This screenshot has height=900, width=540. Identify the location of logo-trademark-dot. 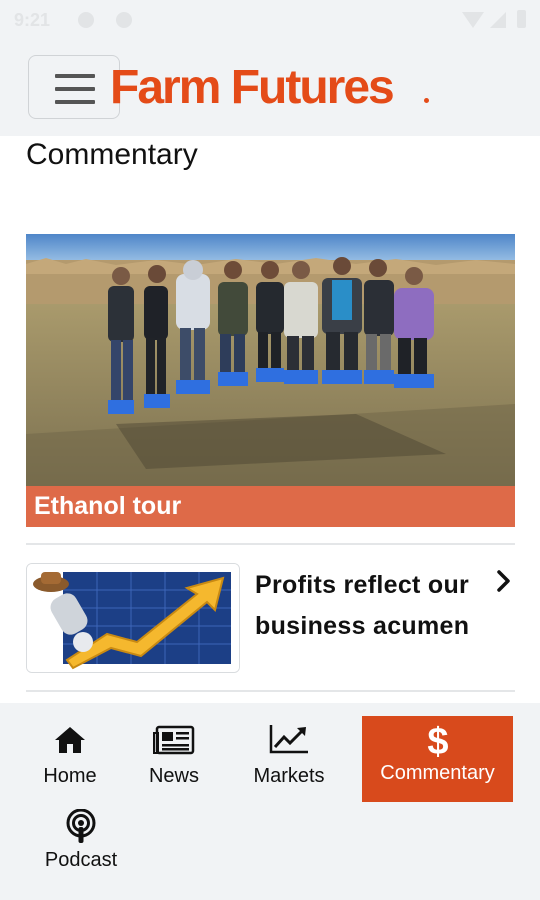
(426, 100).